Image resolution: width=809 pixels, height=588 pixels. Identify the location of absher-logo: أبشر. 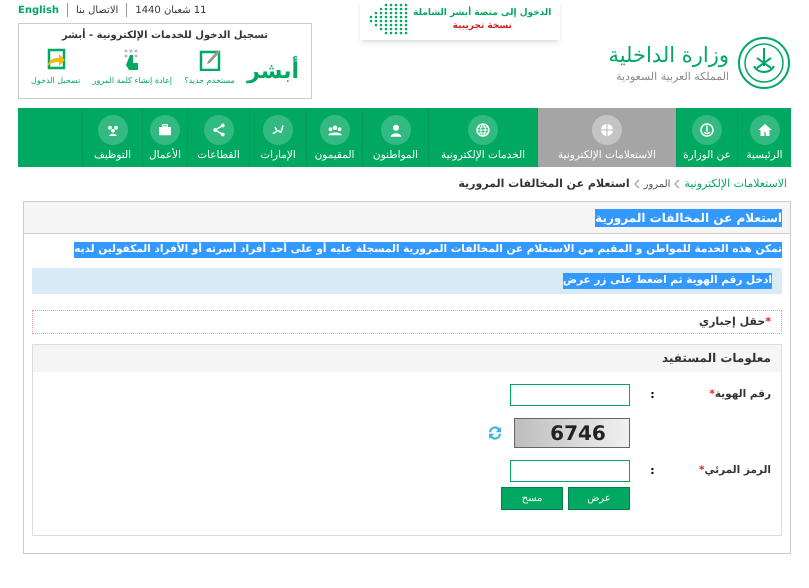
(273, 72).